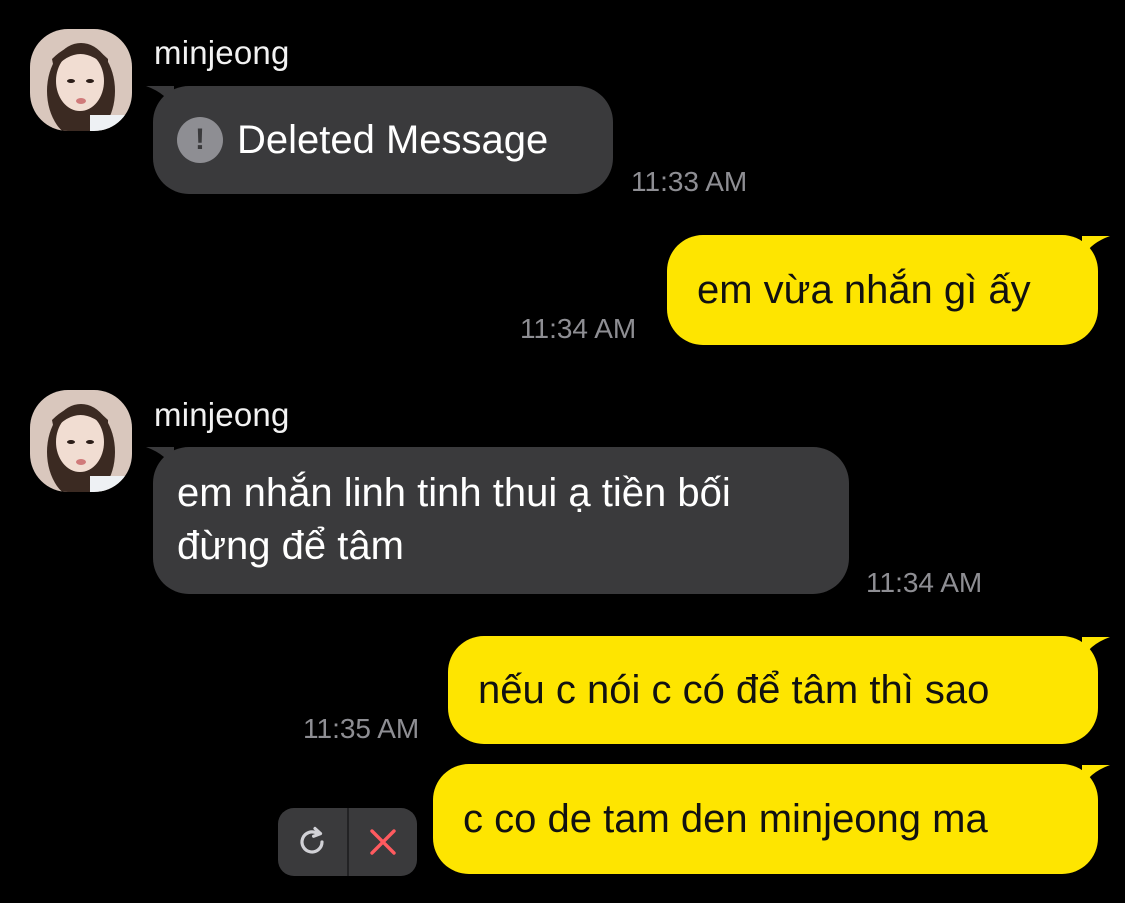 This screenshot has height=903, width=1125. Describe the element at coordinates (454, 493) in the screenshot. I see `message-text-line: em nhắn linh tinh thui ạ tiền bối` at that location.